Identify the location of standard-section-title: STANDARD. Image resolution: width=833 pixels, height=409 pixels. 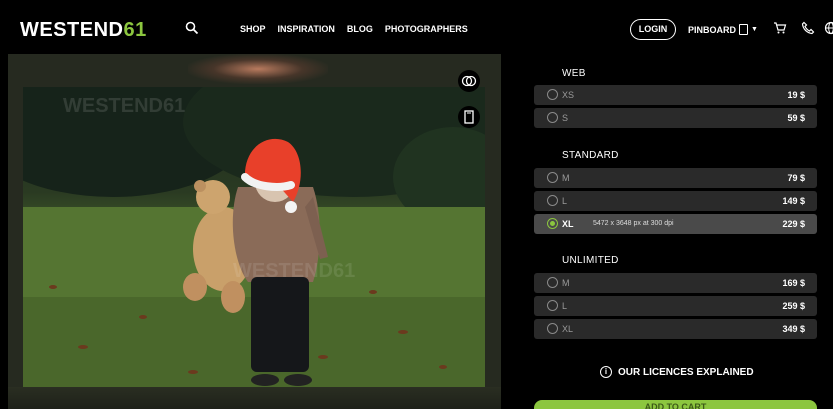
(590, 155).